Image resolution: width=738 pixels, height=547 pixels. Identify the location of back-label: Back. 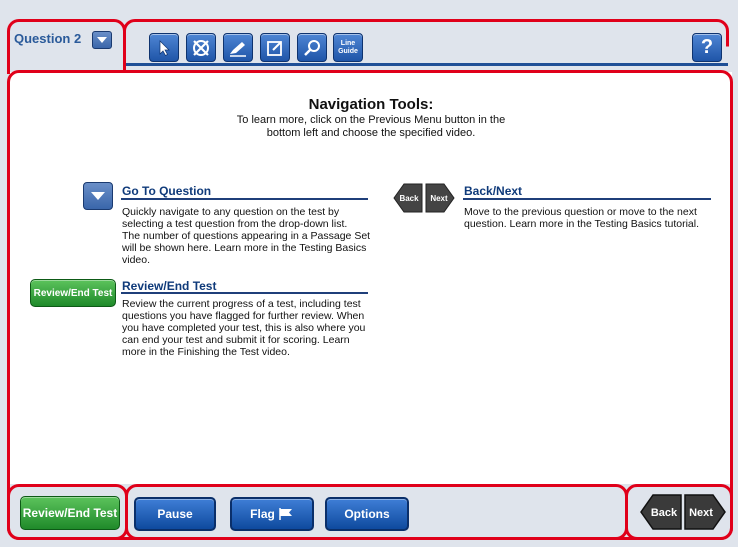
(664, 513).